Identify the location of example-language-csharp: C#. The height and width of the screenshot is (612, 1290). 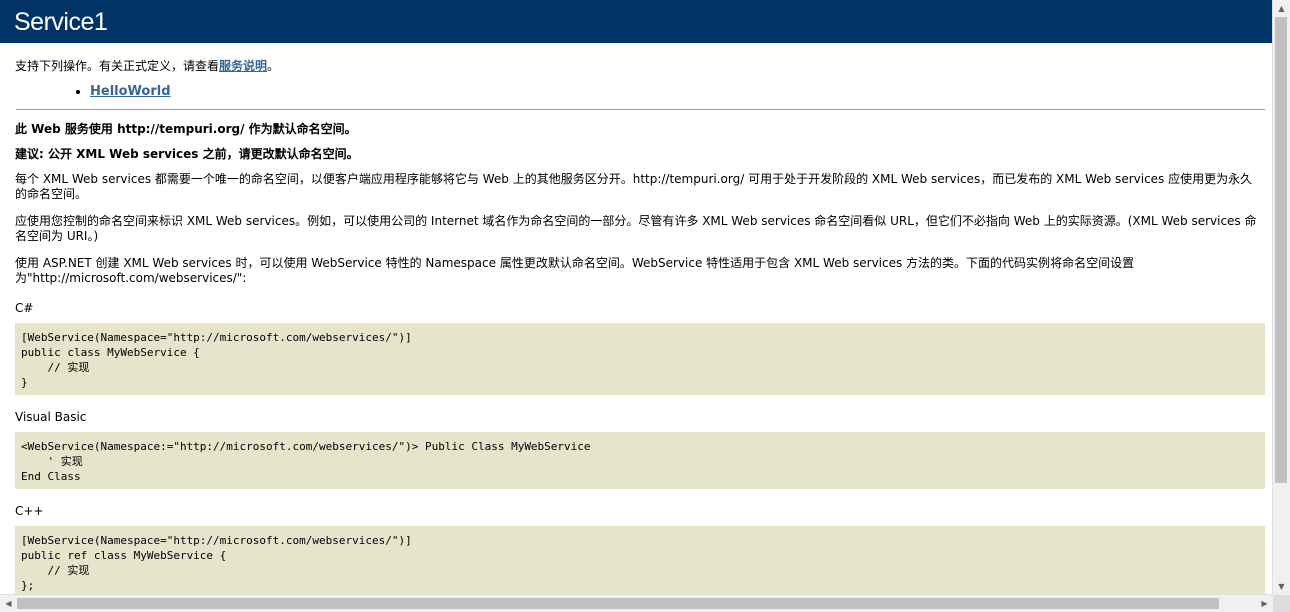
(24, 308).